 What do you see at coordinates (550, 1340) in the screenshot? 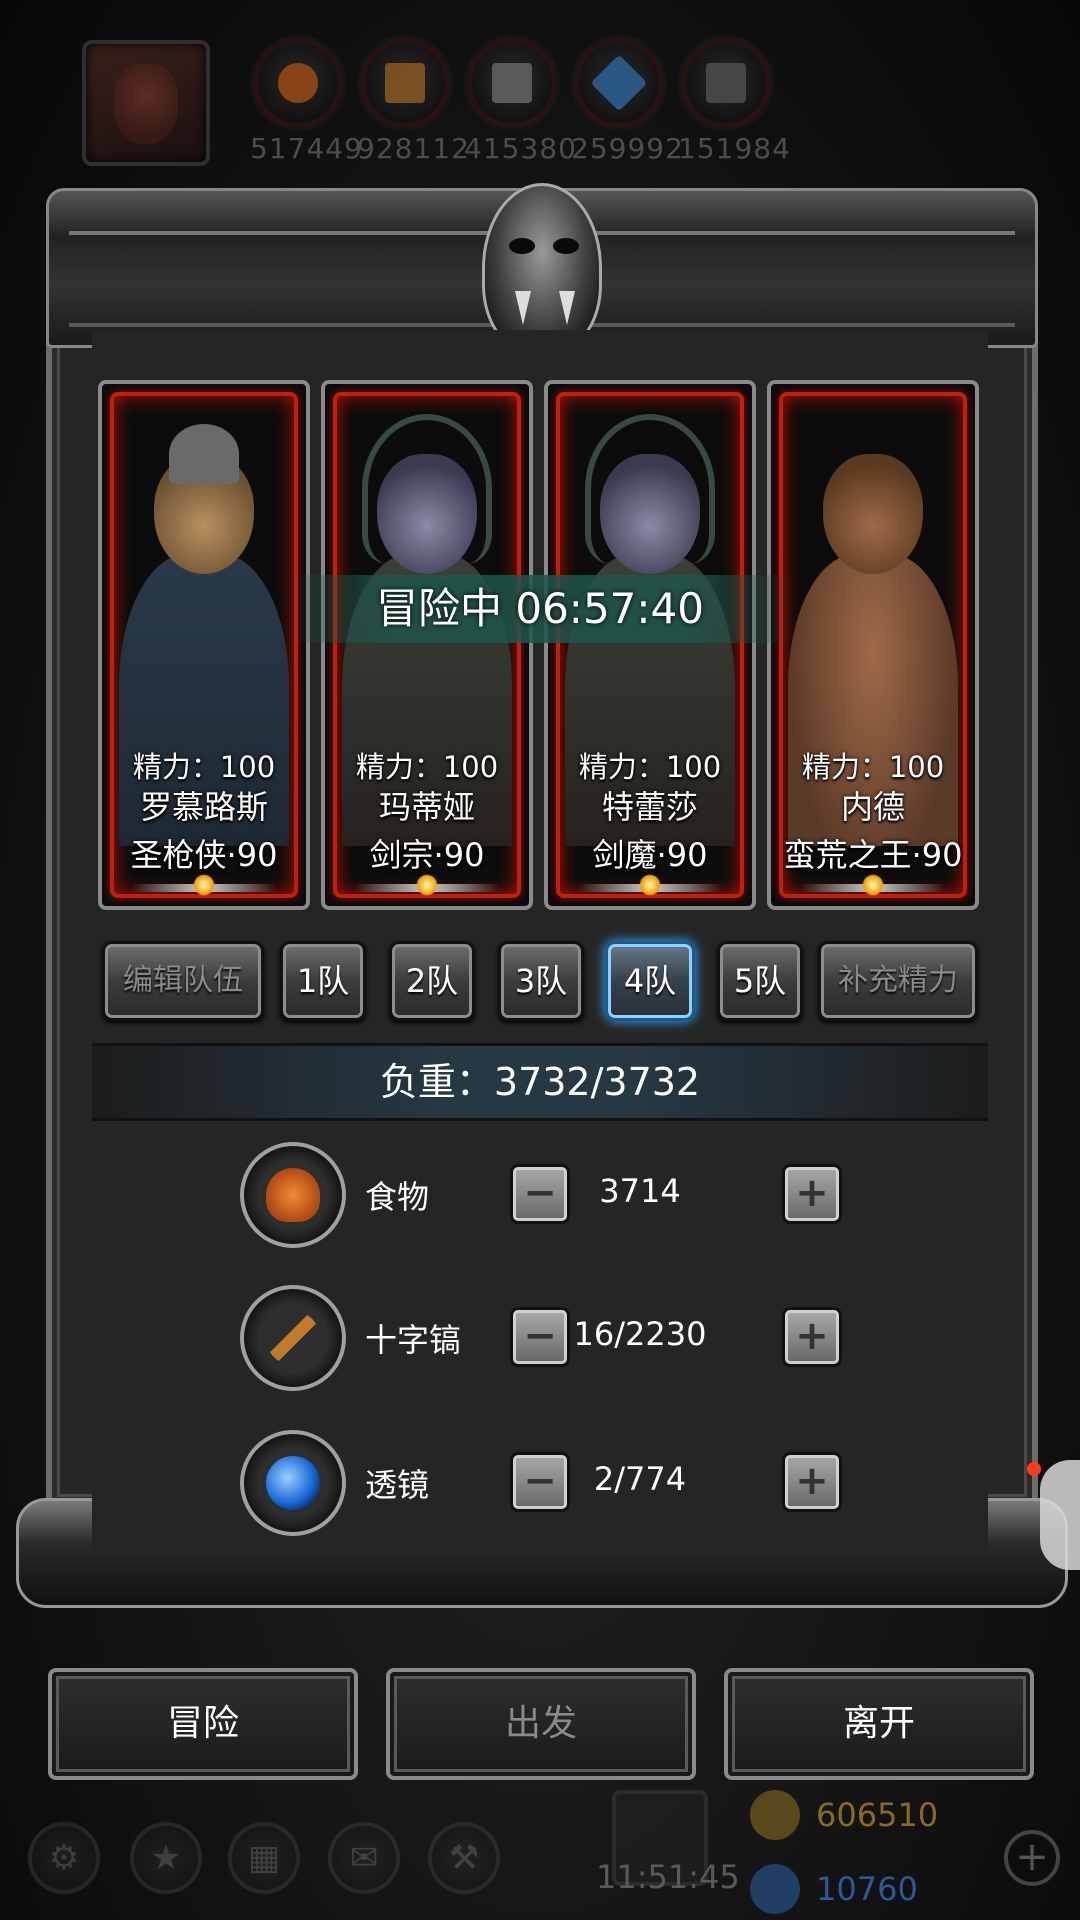
I see `supply-row-pickaxe: 十字镐 − 16/2230 +` at bounding box center [550, 1340].